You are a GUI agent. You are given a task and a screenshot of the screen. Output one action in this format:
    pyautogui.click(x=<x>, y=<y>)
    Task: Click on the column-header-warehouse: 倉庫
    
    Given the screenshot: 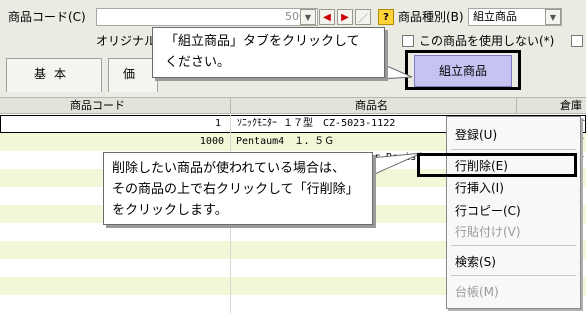 What is the action you would take?
    pyautogui.click(x=571, y=105)
    